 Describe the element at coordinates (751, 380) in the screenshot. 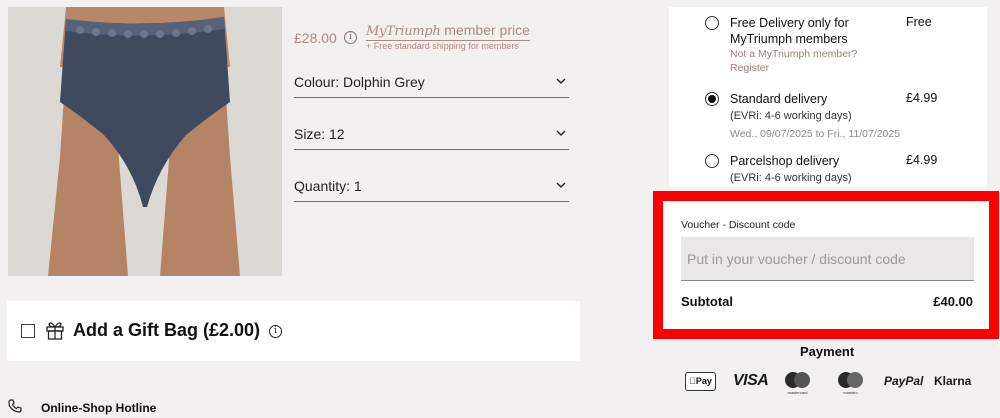

I see `visa-icon: VISA` at that location.